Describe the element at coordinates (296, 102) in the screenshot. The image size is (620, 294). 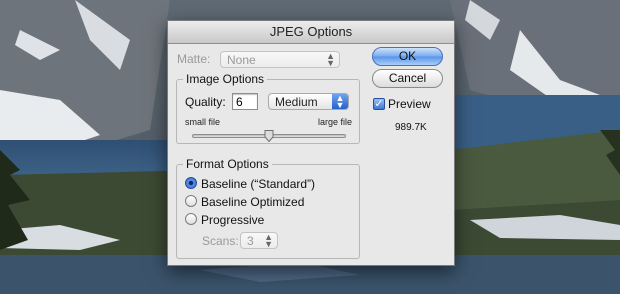
I see `quality-preset-value: Medium` at that location.